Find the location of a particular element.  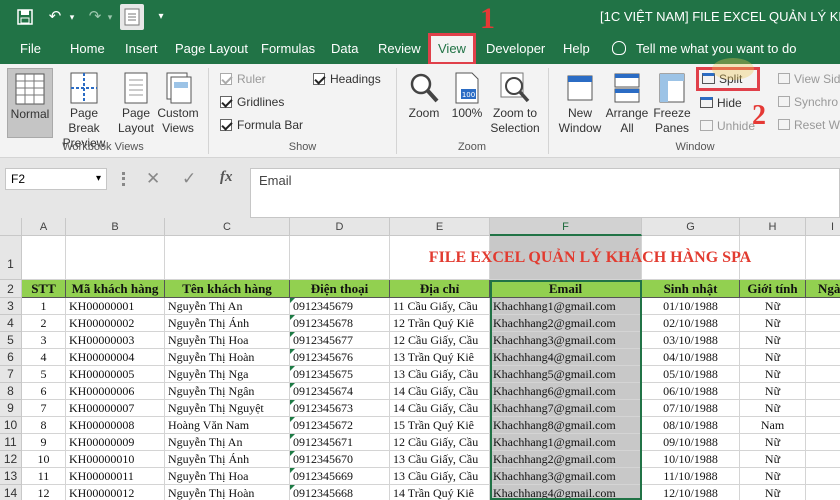

table-cell: KH00000012 is located at coordinates (115, 492).